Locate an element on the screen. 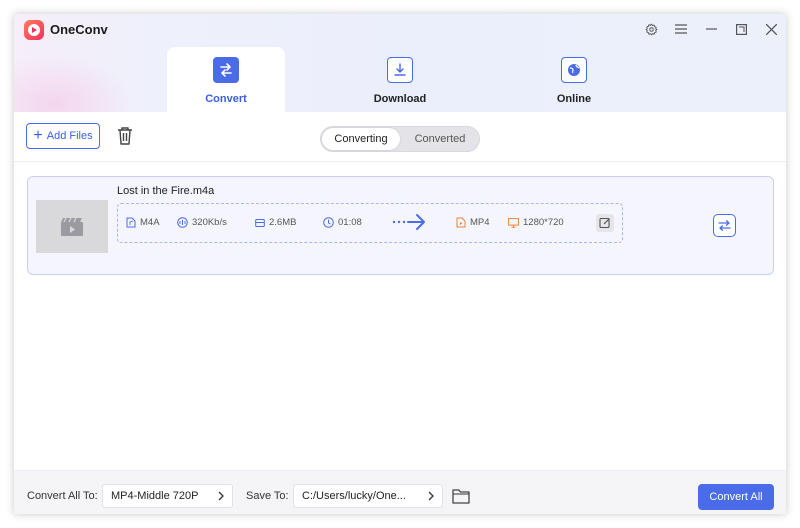 Image resolution: width=800 pixels, height=528 pixels. file-name: Lost in the Fire.m4a is located at coordinates (166, 191).